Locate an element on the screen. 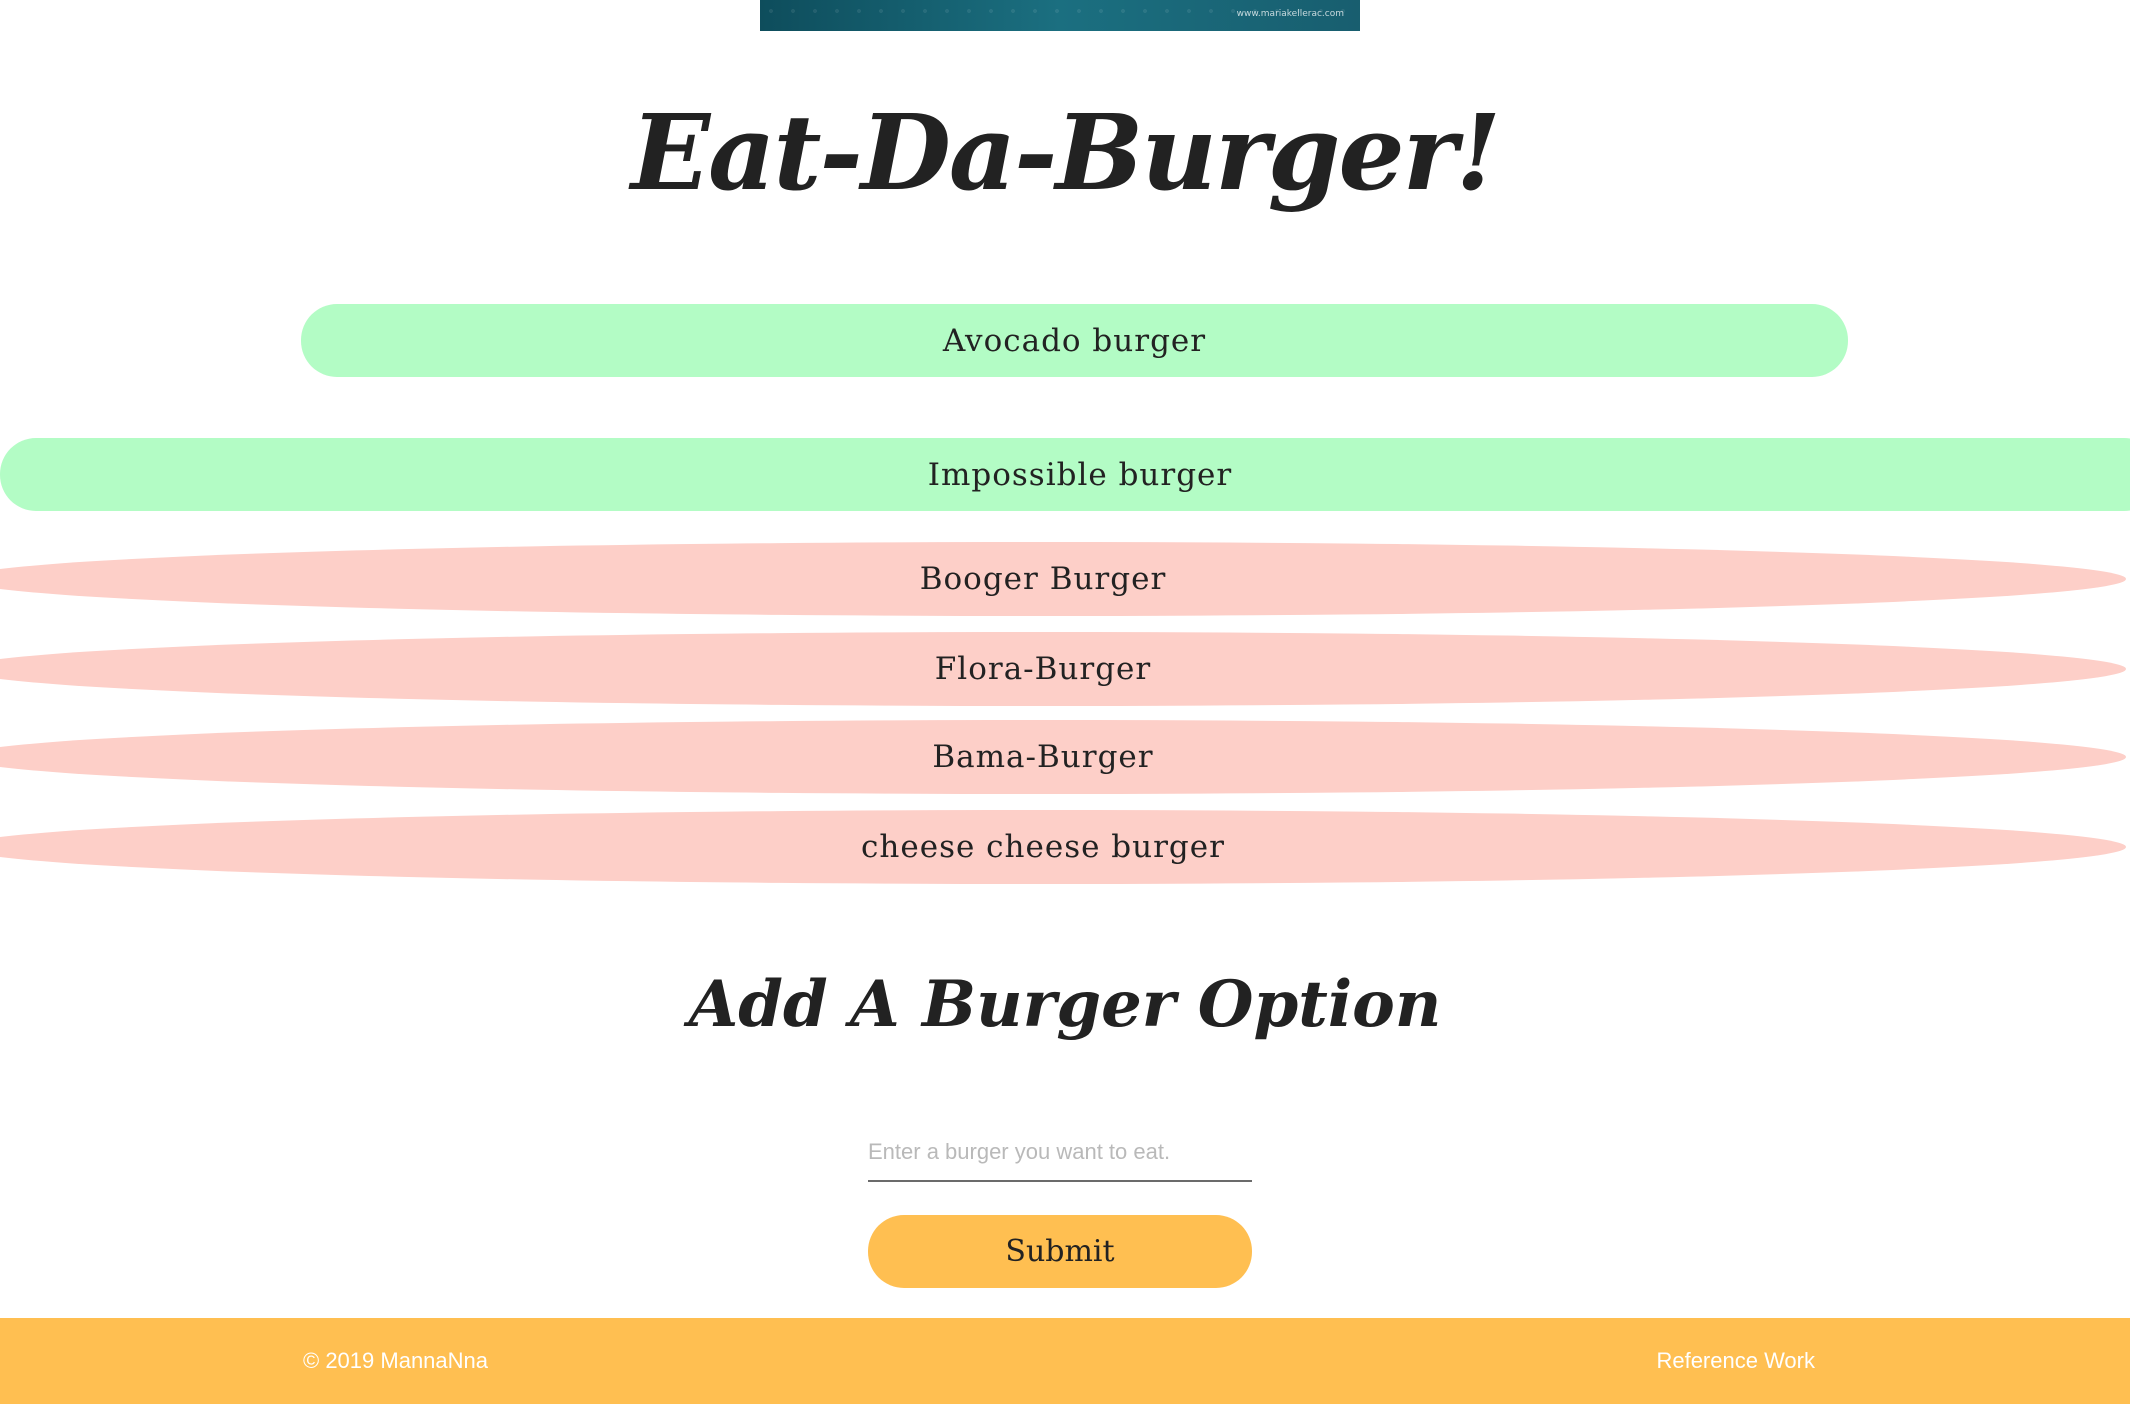 This screenshot has width=2130, height=1404. page-title: Eat-Da-Burger! is located at coordinates (1065, 152).